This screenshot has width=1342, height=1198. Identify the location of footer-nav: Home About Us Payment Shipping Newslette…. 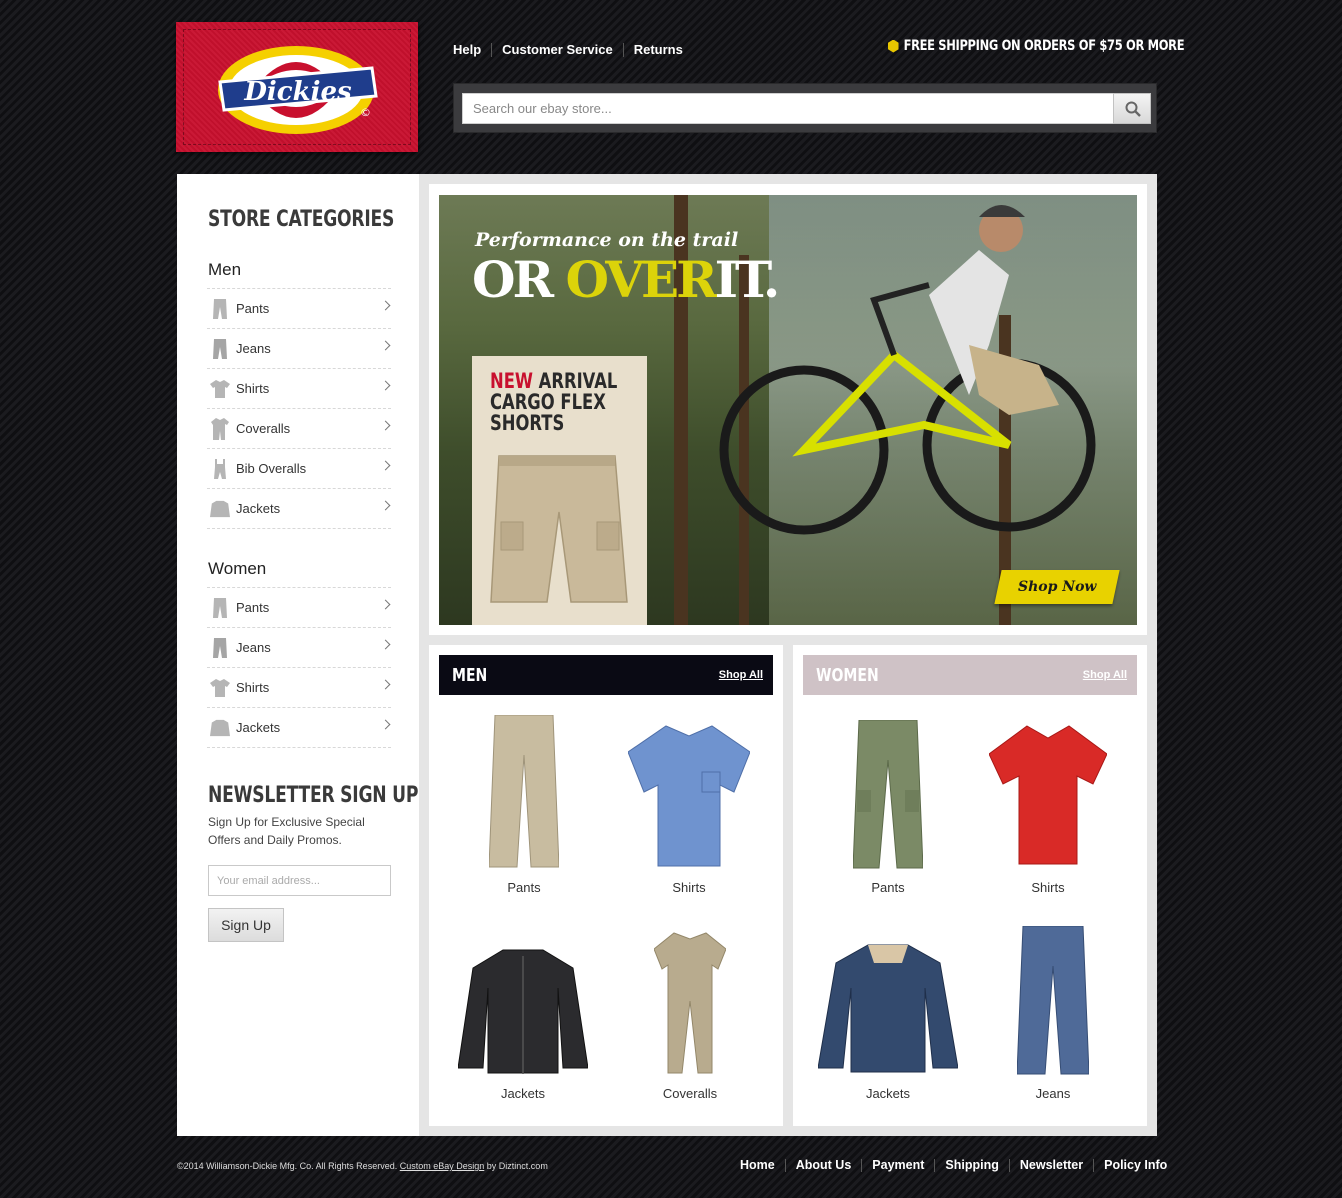
(953, 1165).